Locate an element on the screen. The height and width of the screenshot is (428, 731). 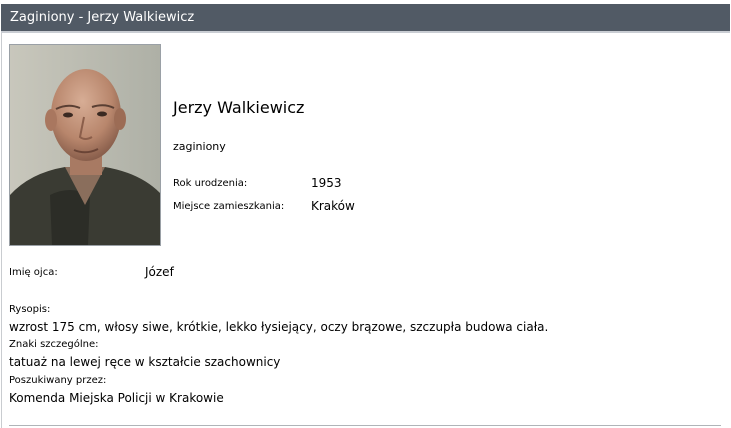
window-title: Zaginiony - Jerzy Walkiewicz is located at coordinates (102, 17).